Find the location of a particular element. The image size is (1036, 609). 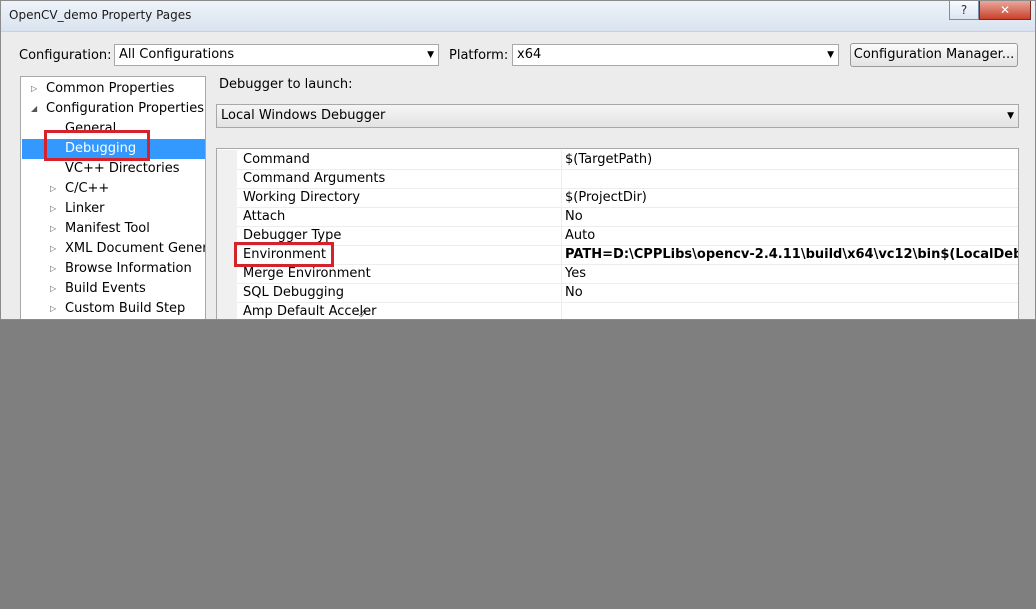

property-row-working-directory: Working Directory $(ProjectDir) is located at coordinates (617, 198).